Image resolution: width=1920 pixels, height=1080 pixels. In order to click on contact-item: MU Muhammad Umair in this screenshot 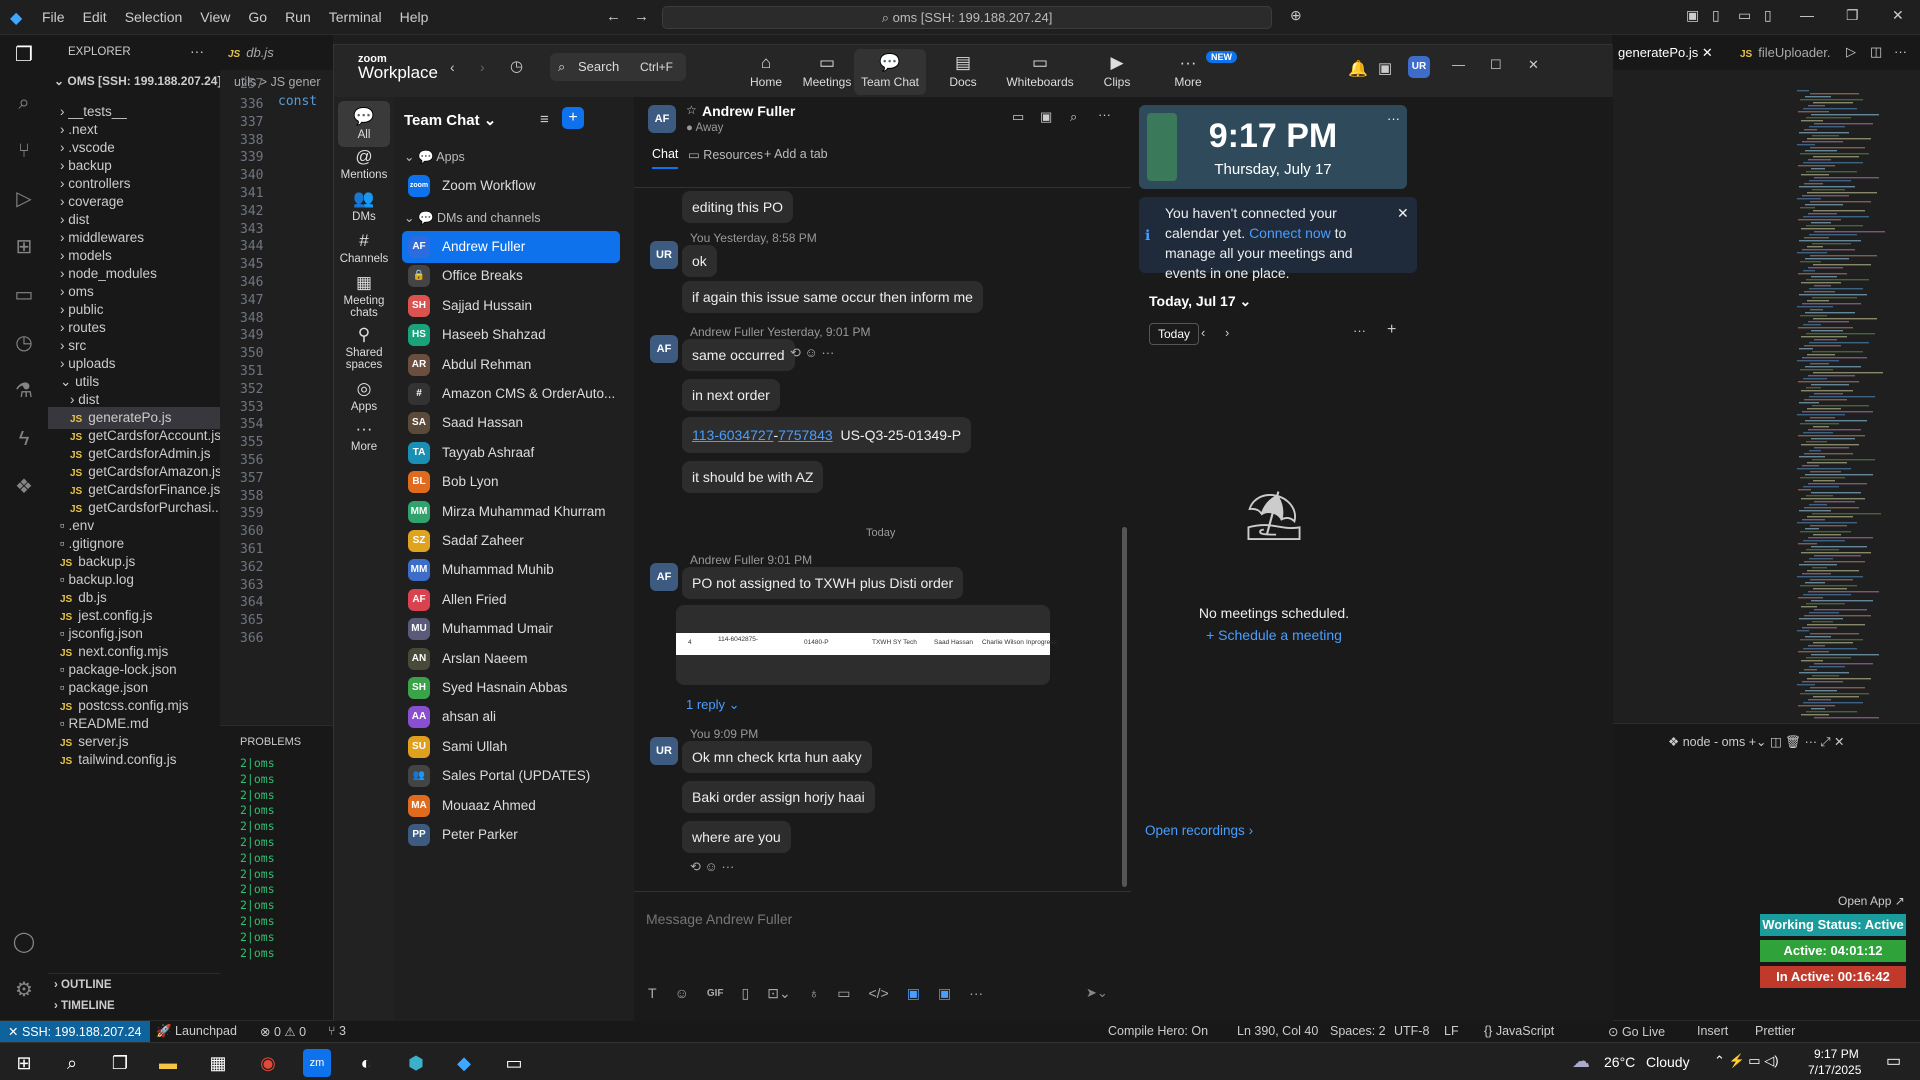, I will do `click(511, 629)`.